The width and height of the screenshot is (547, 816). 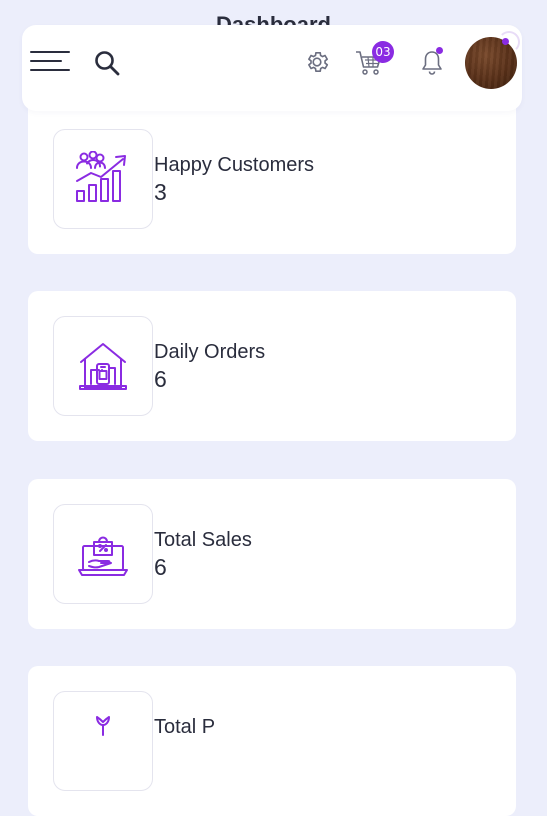 What do you see at coordinates (234, 165) in the screenshot?
I see `stat-label: Happy Customers` at bounding box center [234, 165].